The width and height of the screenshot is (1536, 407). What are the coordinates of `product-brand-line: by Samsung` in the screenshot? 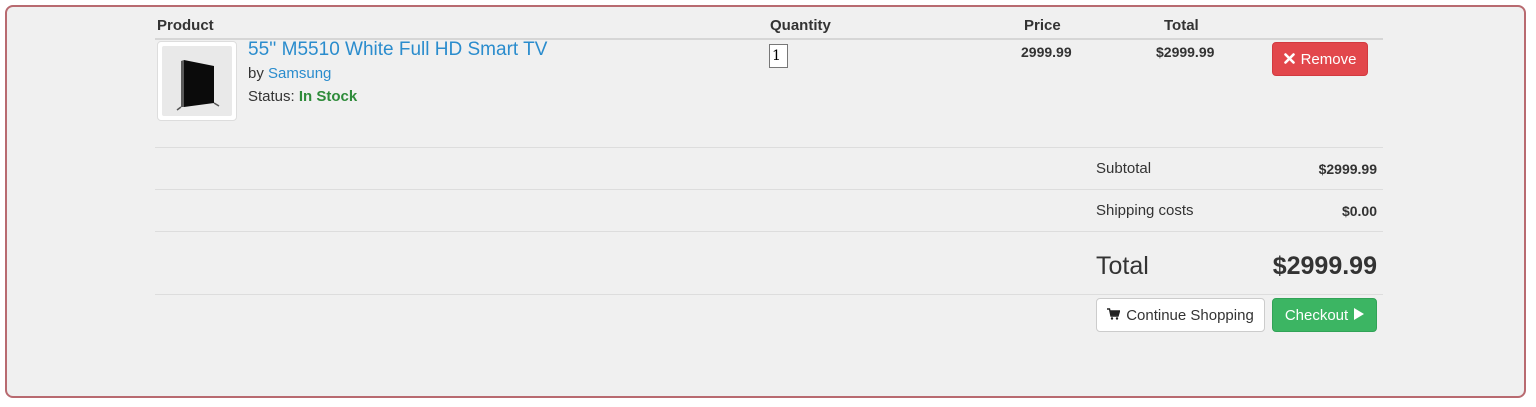 It's located at (289, 73).